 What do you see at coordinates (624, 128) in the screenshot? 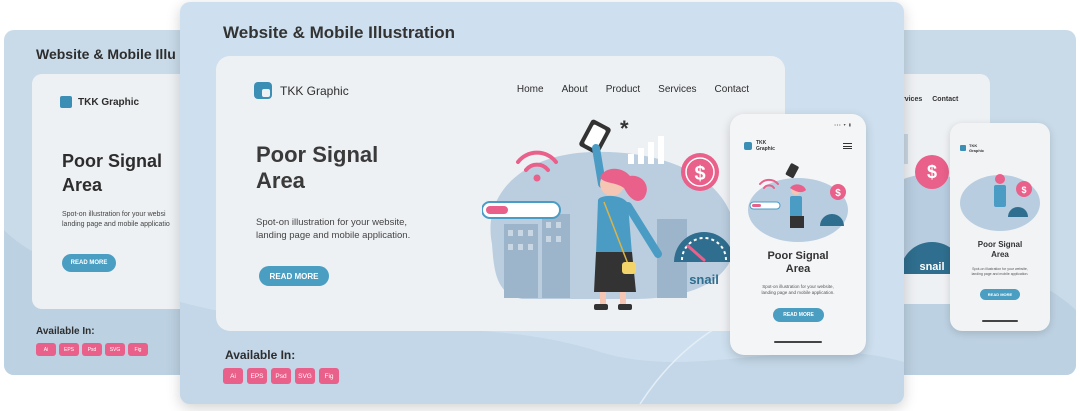
I see `star-glyph: *` at bounding box center [624, 128].